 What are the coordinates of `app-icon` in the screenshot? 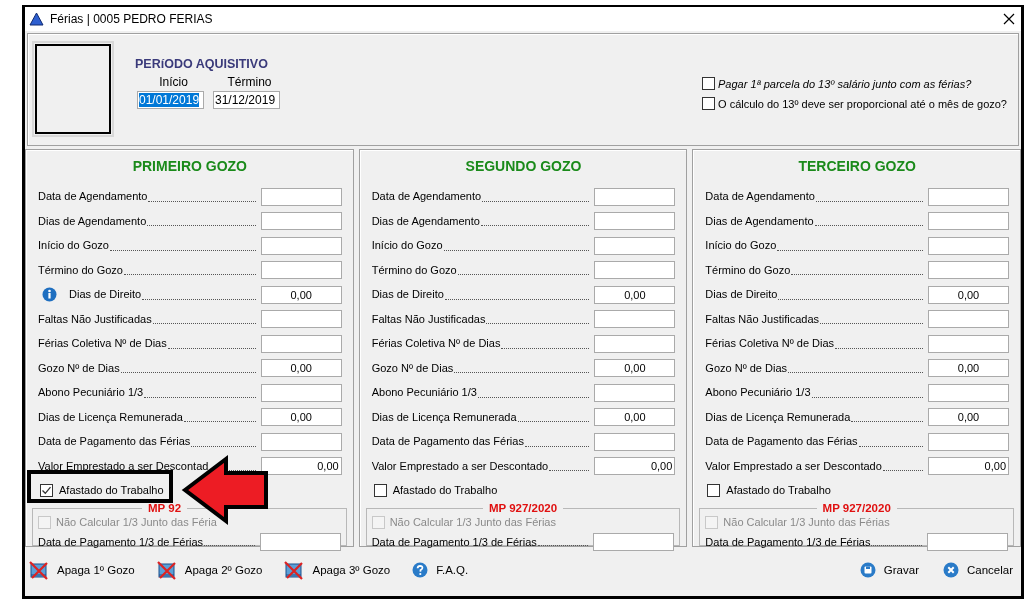 It's located at (36, 19).